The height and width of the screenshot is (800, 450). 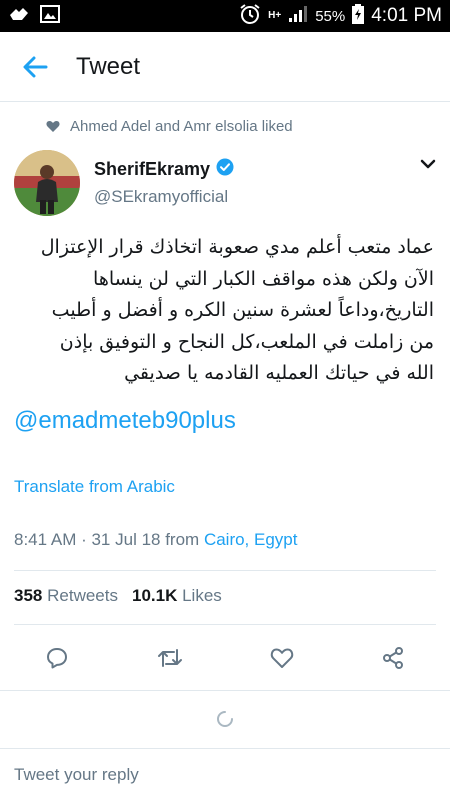 What do you see at coordinates (76, 774) in the screenshot?
I see `reply-placeholder: Tweet your reply` at bounding box center [76, 774].